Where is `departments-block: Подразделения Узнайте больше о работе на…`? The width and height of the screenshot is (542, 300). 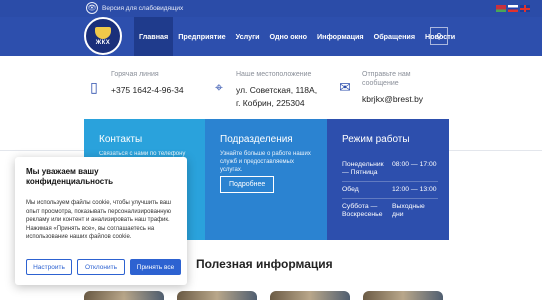
departments-block: Подразделения Узнайте больше о работе на… is located at coordinates (266, 179).